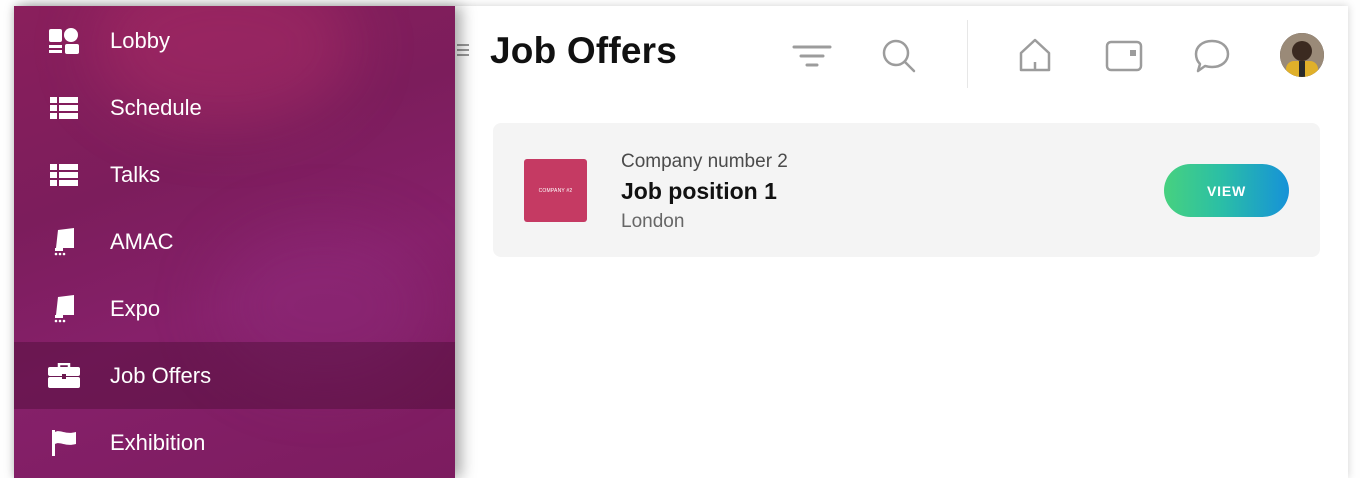 The image size is (1360, 478). I want to click on job-position-title: Job position 1, so click(699, 191).